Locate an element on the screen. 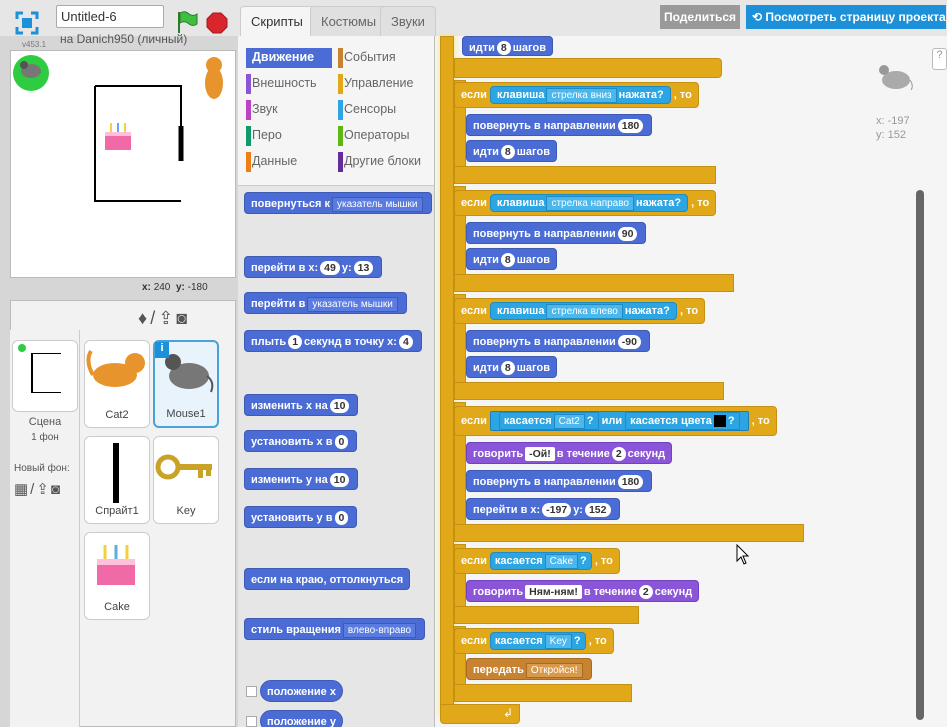  share-button: Поделиться is located at coordinates (700, 17).